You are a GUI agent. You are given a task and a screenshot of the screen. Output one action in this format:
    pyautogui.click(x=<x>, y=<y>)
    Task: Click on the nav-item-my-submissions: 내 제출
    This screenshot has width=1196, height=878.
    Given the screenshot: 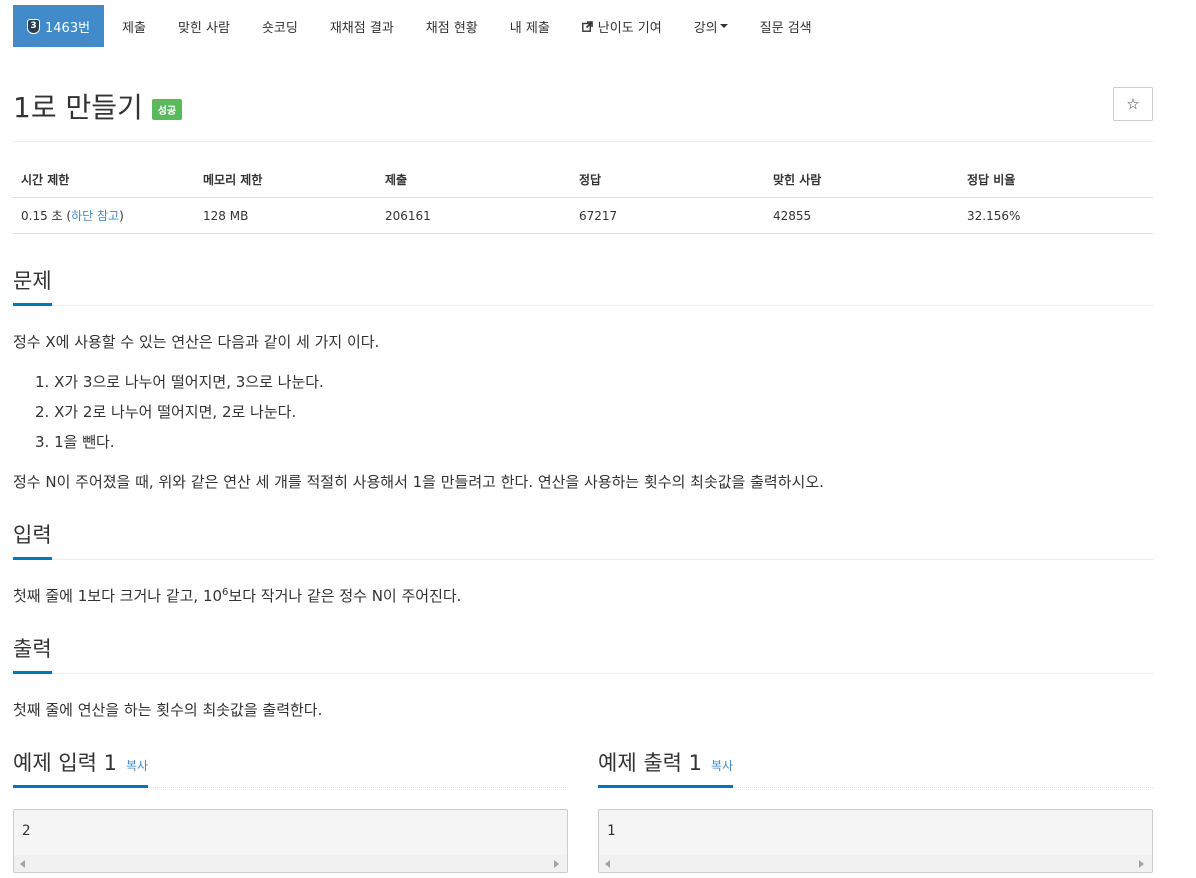 What is the action you would take?
    pyautogui.click(x=530, y=26)
    